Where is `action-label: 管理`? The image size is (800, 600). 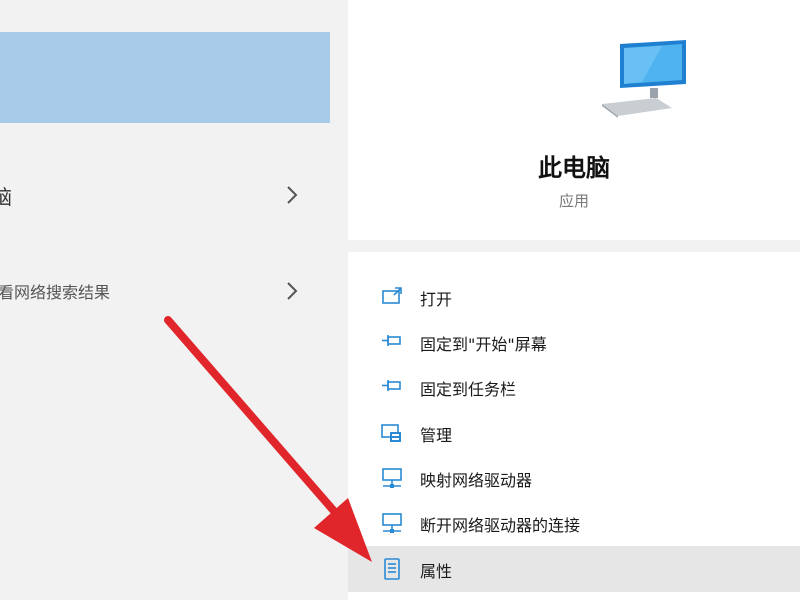
action-label: 管理 is located at coordinates (436, 435).